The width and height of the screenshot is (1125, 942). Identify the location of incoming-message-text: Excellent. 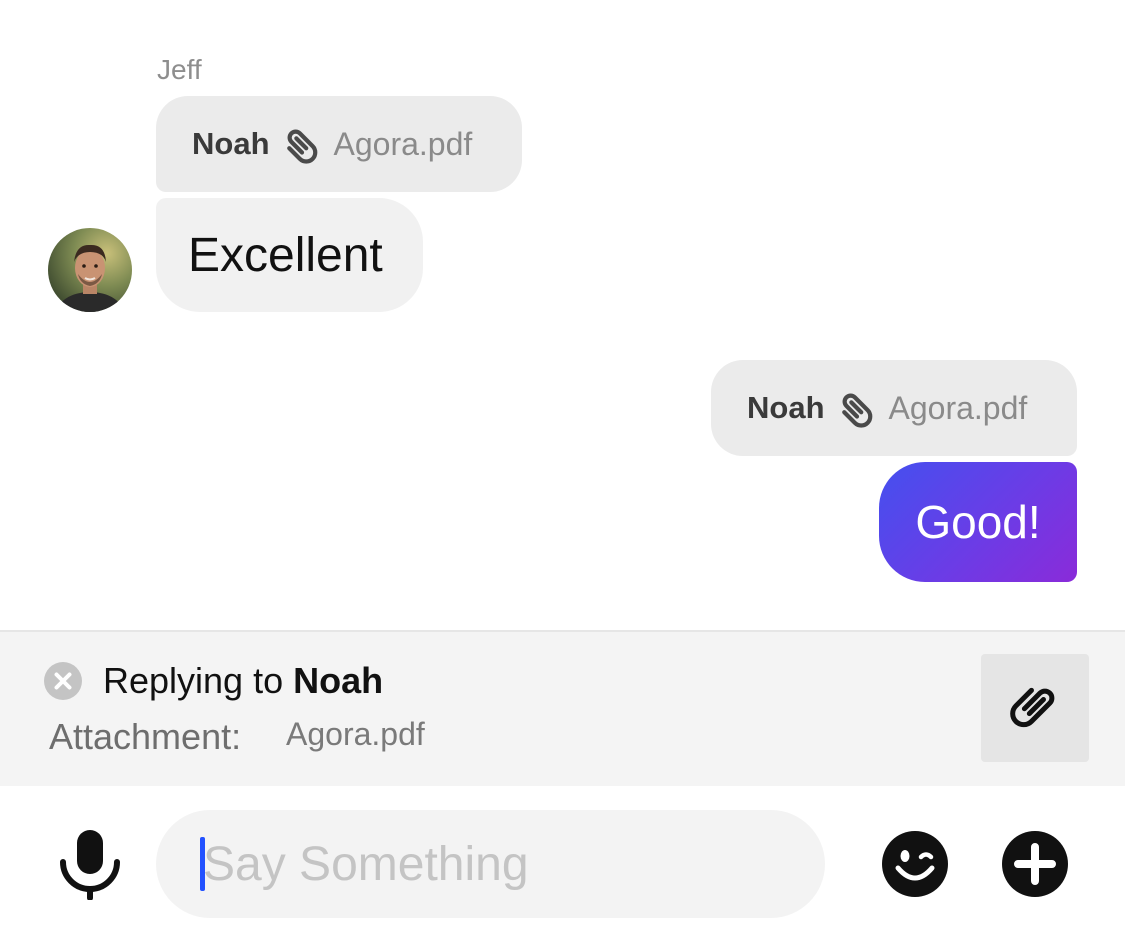
(285, 255).